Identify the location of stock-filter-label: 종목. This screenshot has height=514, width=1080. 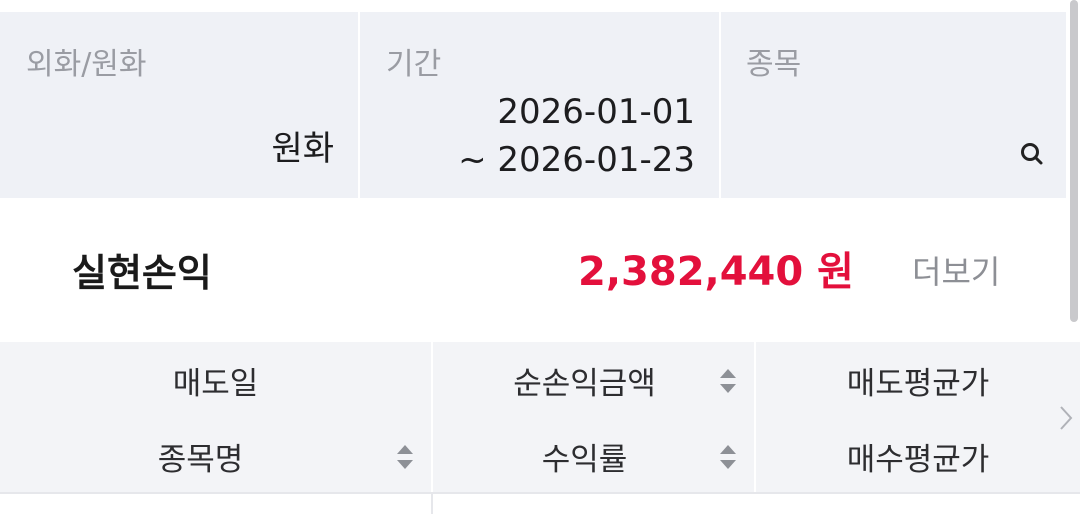
(774, 64).